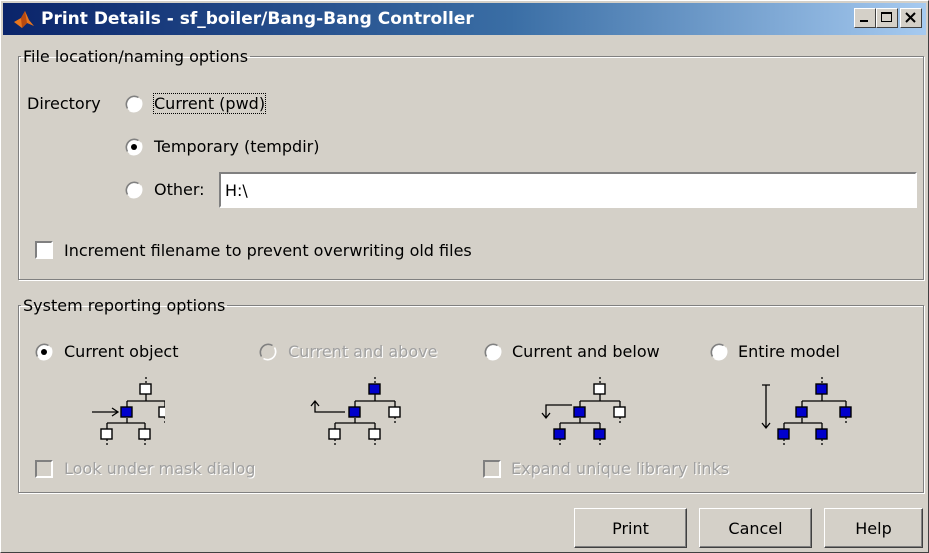 The image size is (929, 553). What do you see at coordinates (864, 21) in the screenshot?
I see `minimize-icon` at bounding box center [864, 21].